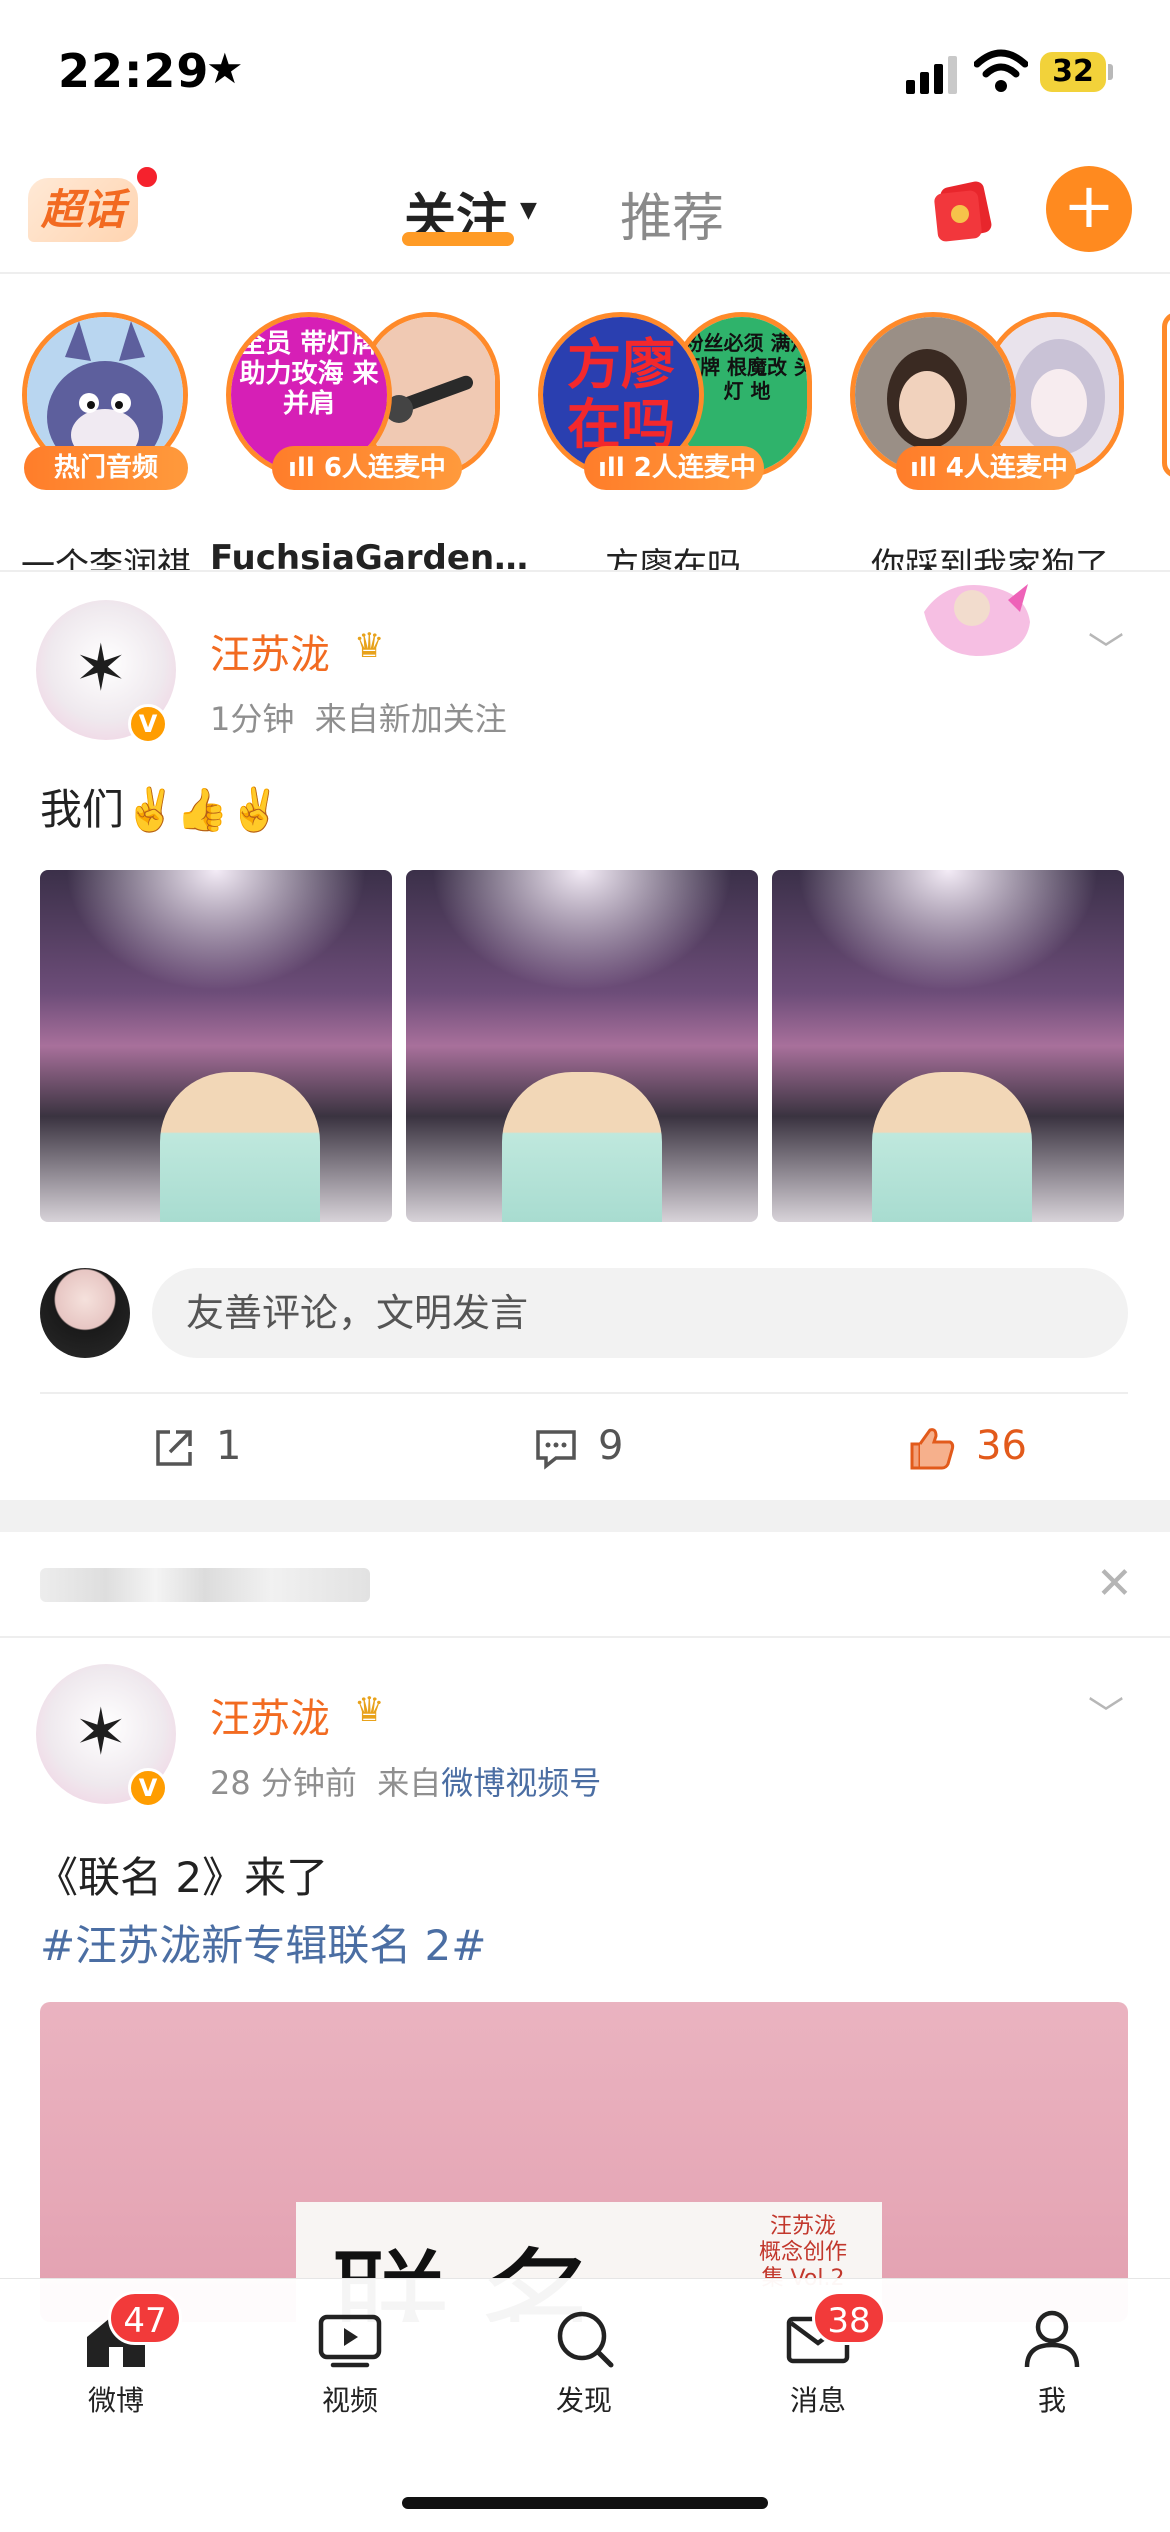 This screenshot has height=2532, width=1170. I want to click on divider, so click(584, 1393).